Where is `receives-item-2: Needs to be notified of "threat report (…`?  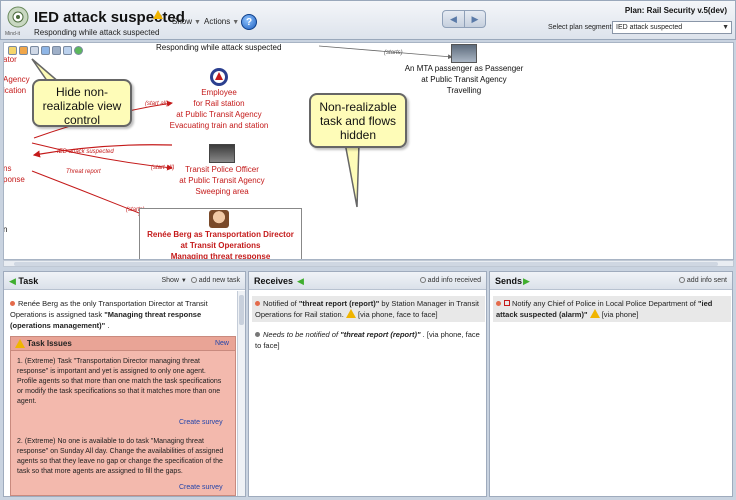
receives-item-2: Needs to be notified of "threat report (… is located at coordinates (368, 340).